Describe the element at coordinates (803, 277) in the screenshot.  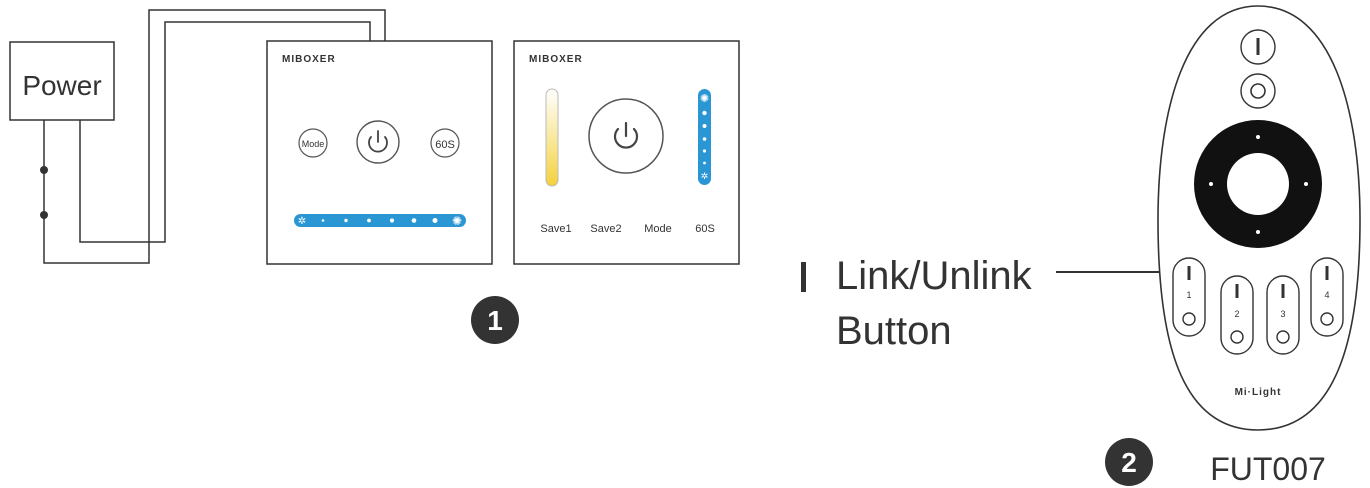
I see `link-icon-bar` at that location.